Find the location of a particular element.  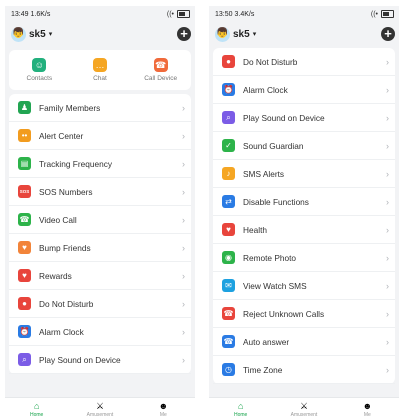

menu-item-family-members: ♟ Family Members › is located at coordinates (100, 108).